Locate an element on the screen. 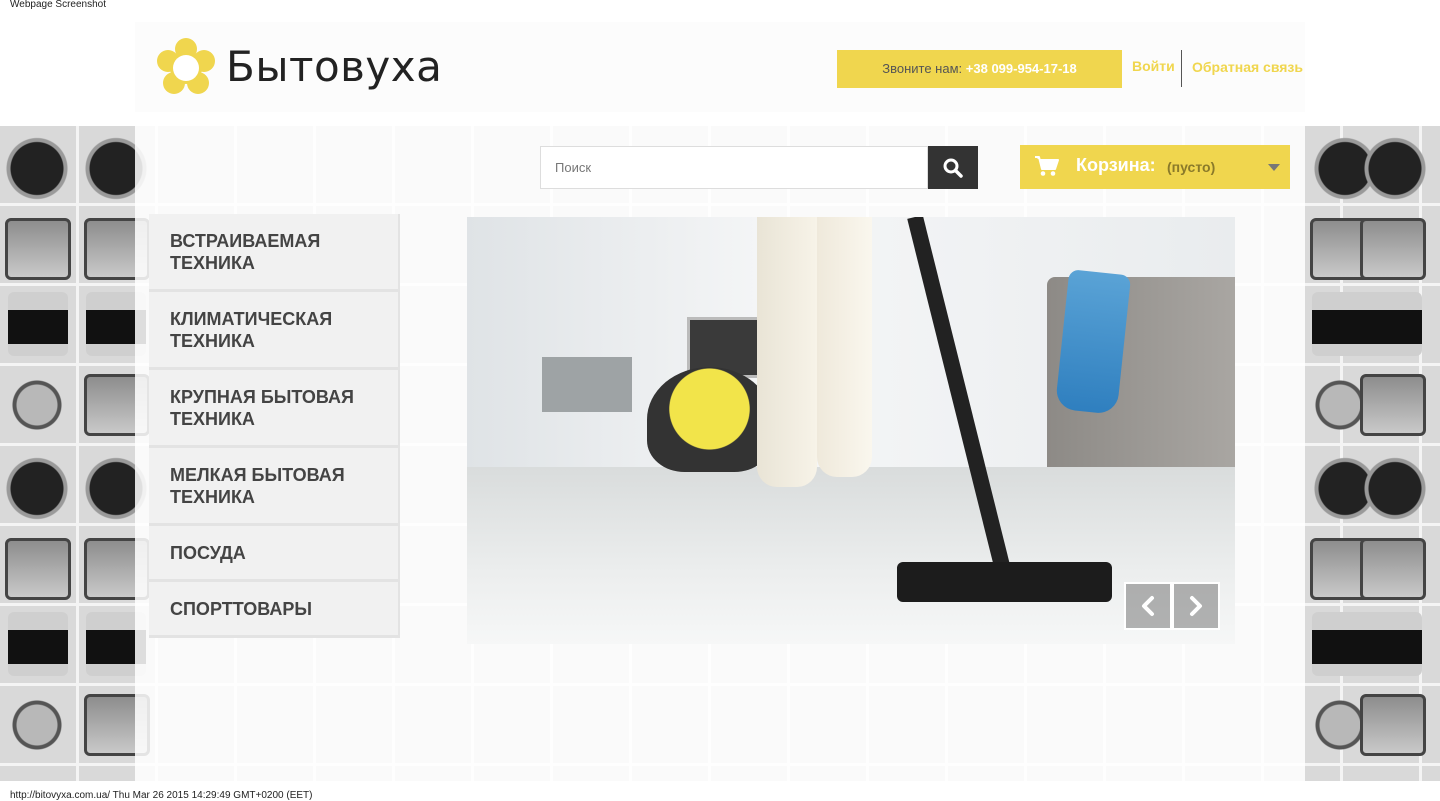 Image resolution: width=1440 pixels, height=801 pixels. cart-button: Корзина: (пусто) is located at coordinates (1155, 167).